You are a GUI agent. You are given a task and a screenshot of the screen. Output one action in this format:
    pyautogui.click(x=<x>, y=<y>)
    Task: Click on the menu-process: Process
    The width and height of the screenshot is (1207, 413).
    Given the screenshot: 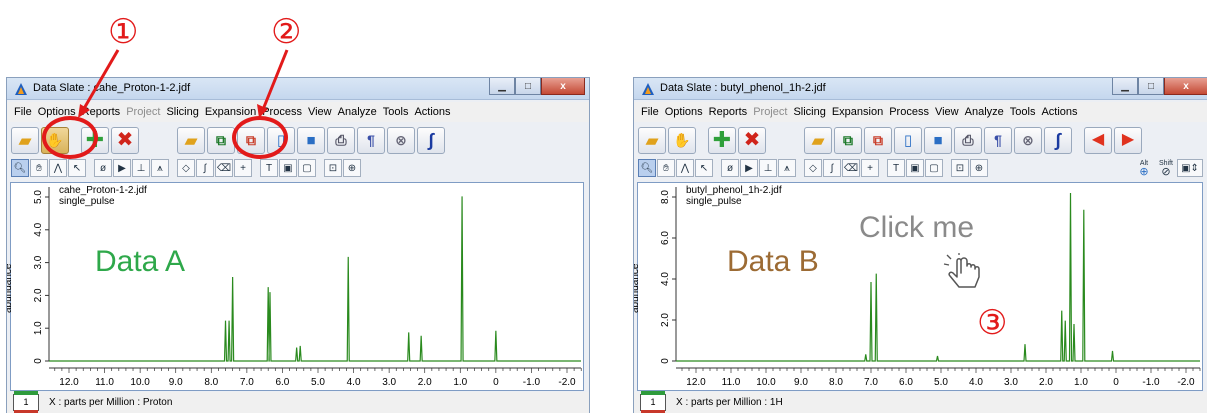 What is the action you would take?
    pyautogui.click(x=909, y=112)
    